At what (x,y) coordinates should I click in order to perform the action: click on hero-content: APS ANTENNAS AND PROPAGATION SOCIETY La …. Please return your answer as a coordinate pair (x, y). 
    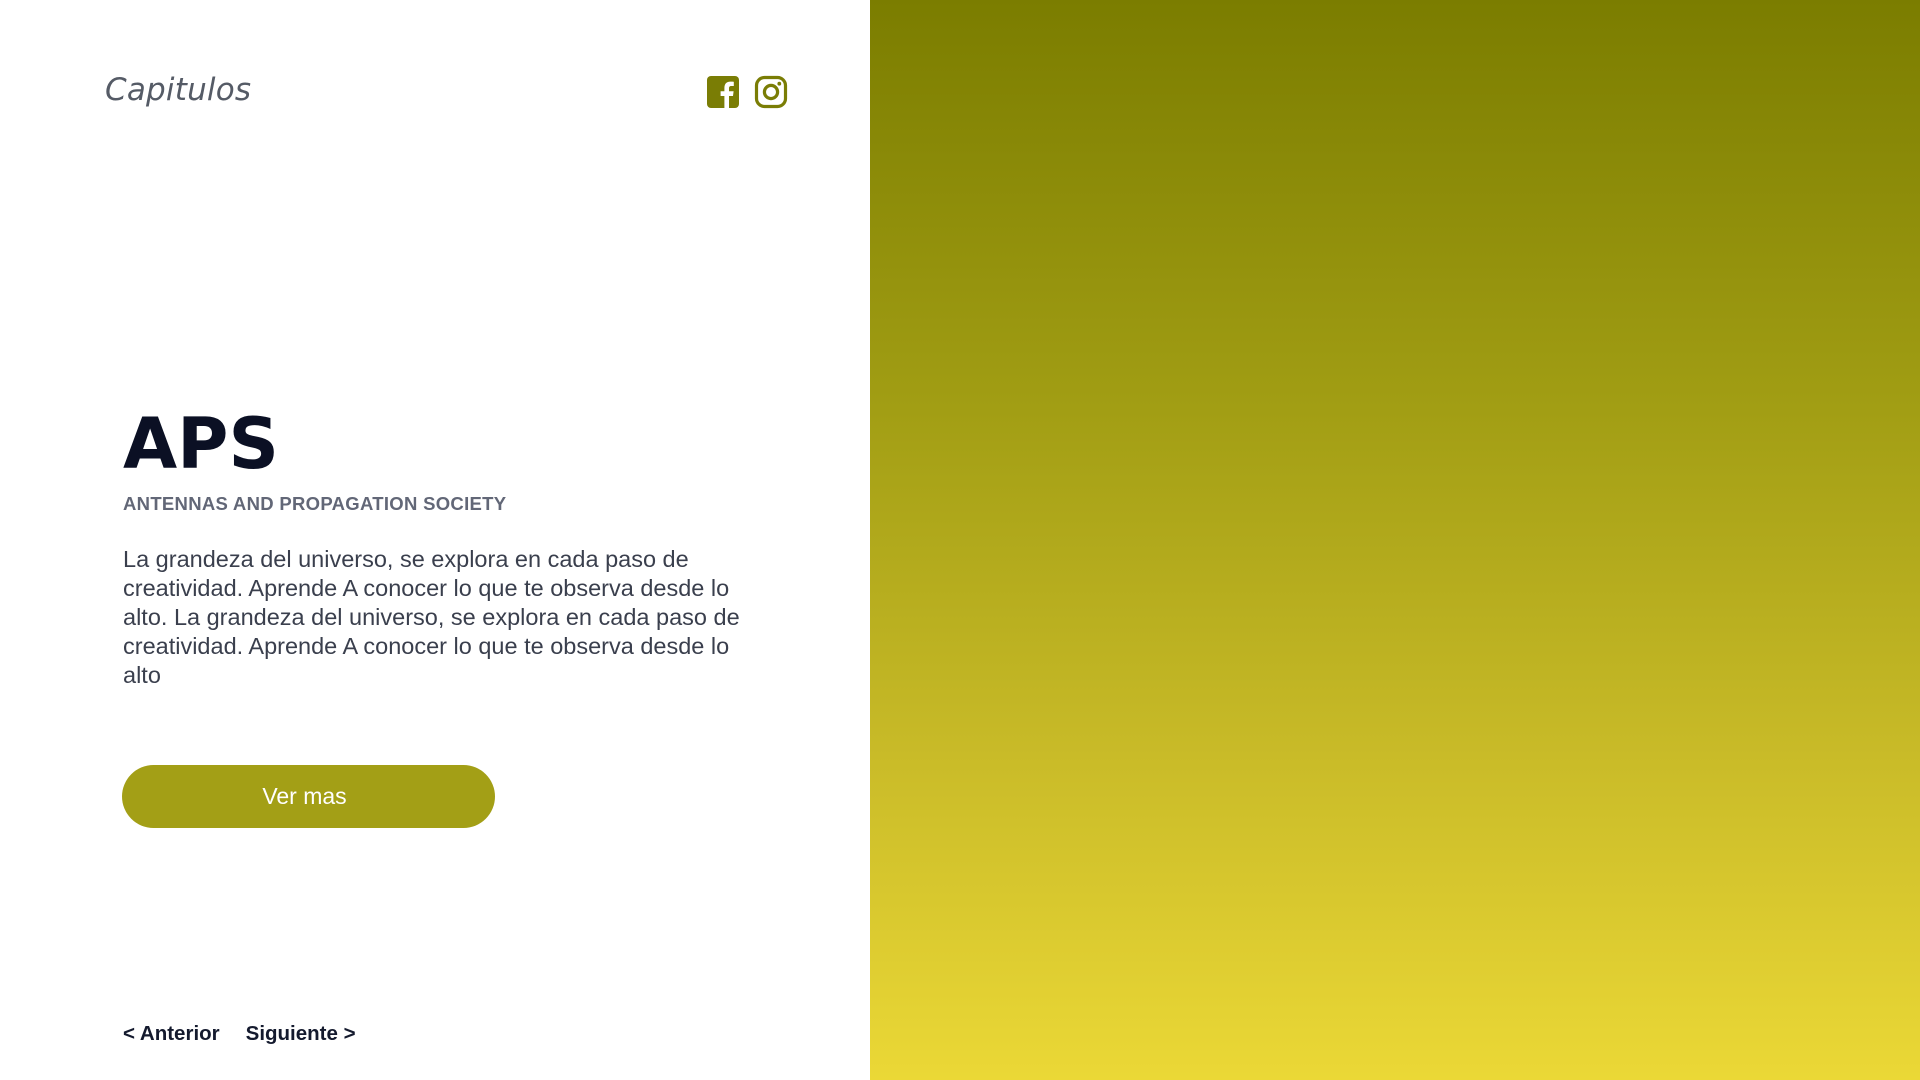
    Looking at the image, I should click on (443, 559).